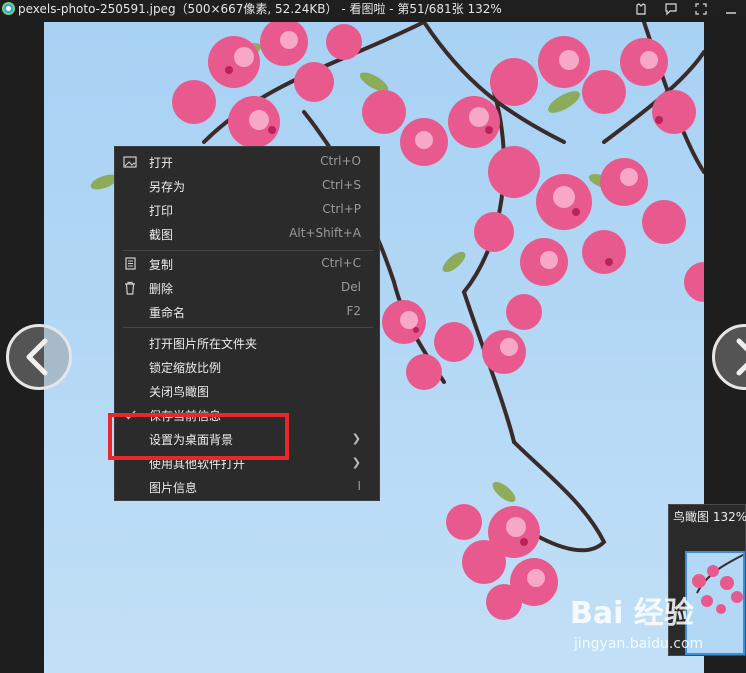  Describe the element at coordinates (179, 392) in the screenshot. I see `menu-item-label: 关闭鸟瞰图` at that location.